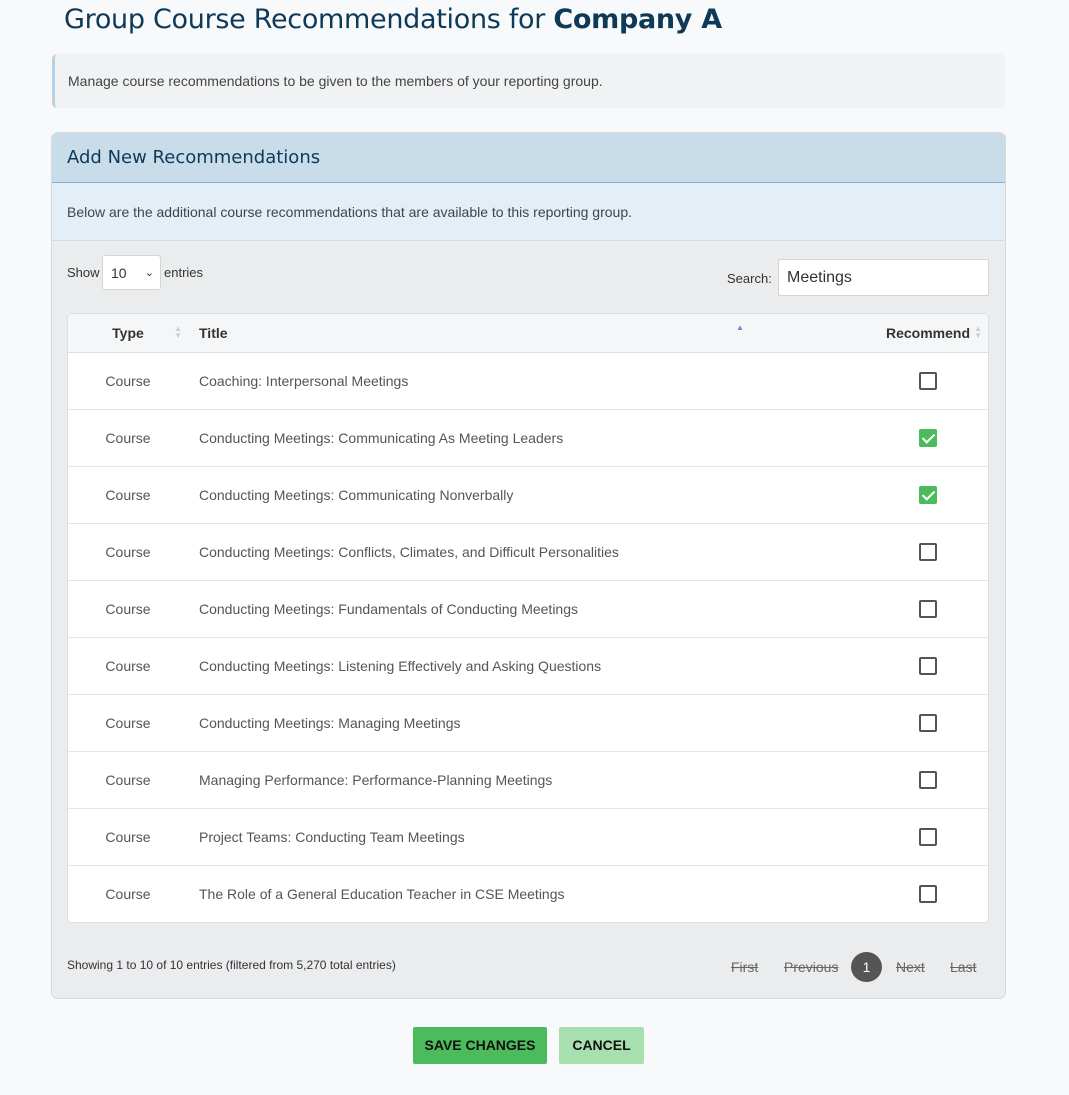  I want to click on table-controls: Show 10 ⌄ entries Search:, so click(528, 277).